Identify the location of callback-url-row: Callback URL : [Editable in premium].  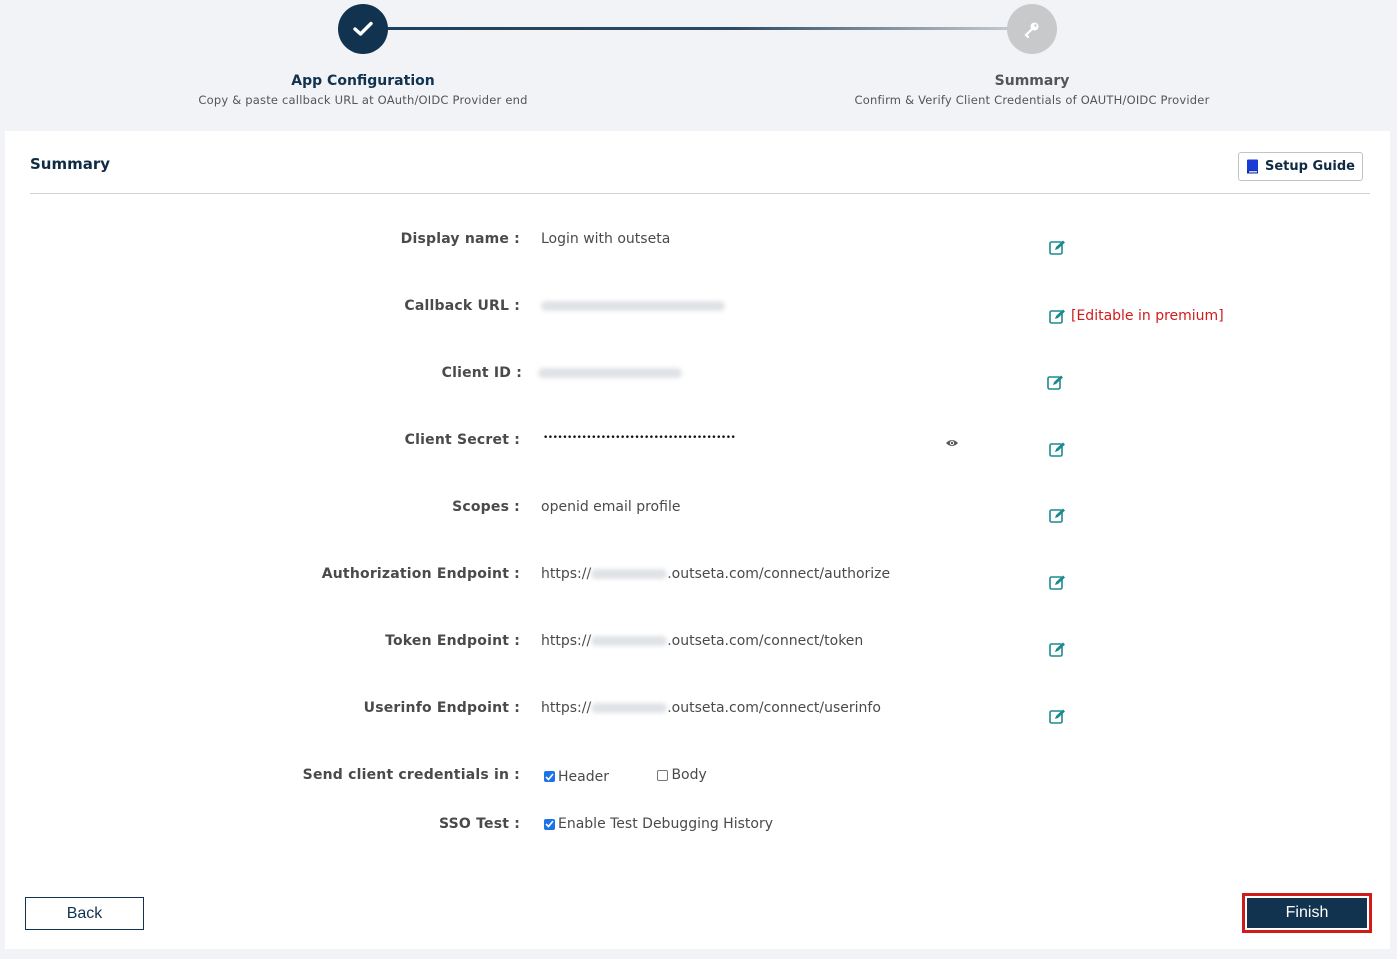
(697, 313).